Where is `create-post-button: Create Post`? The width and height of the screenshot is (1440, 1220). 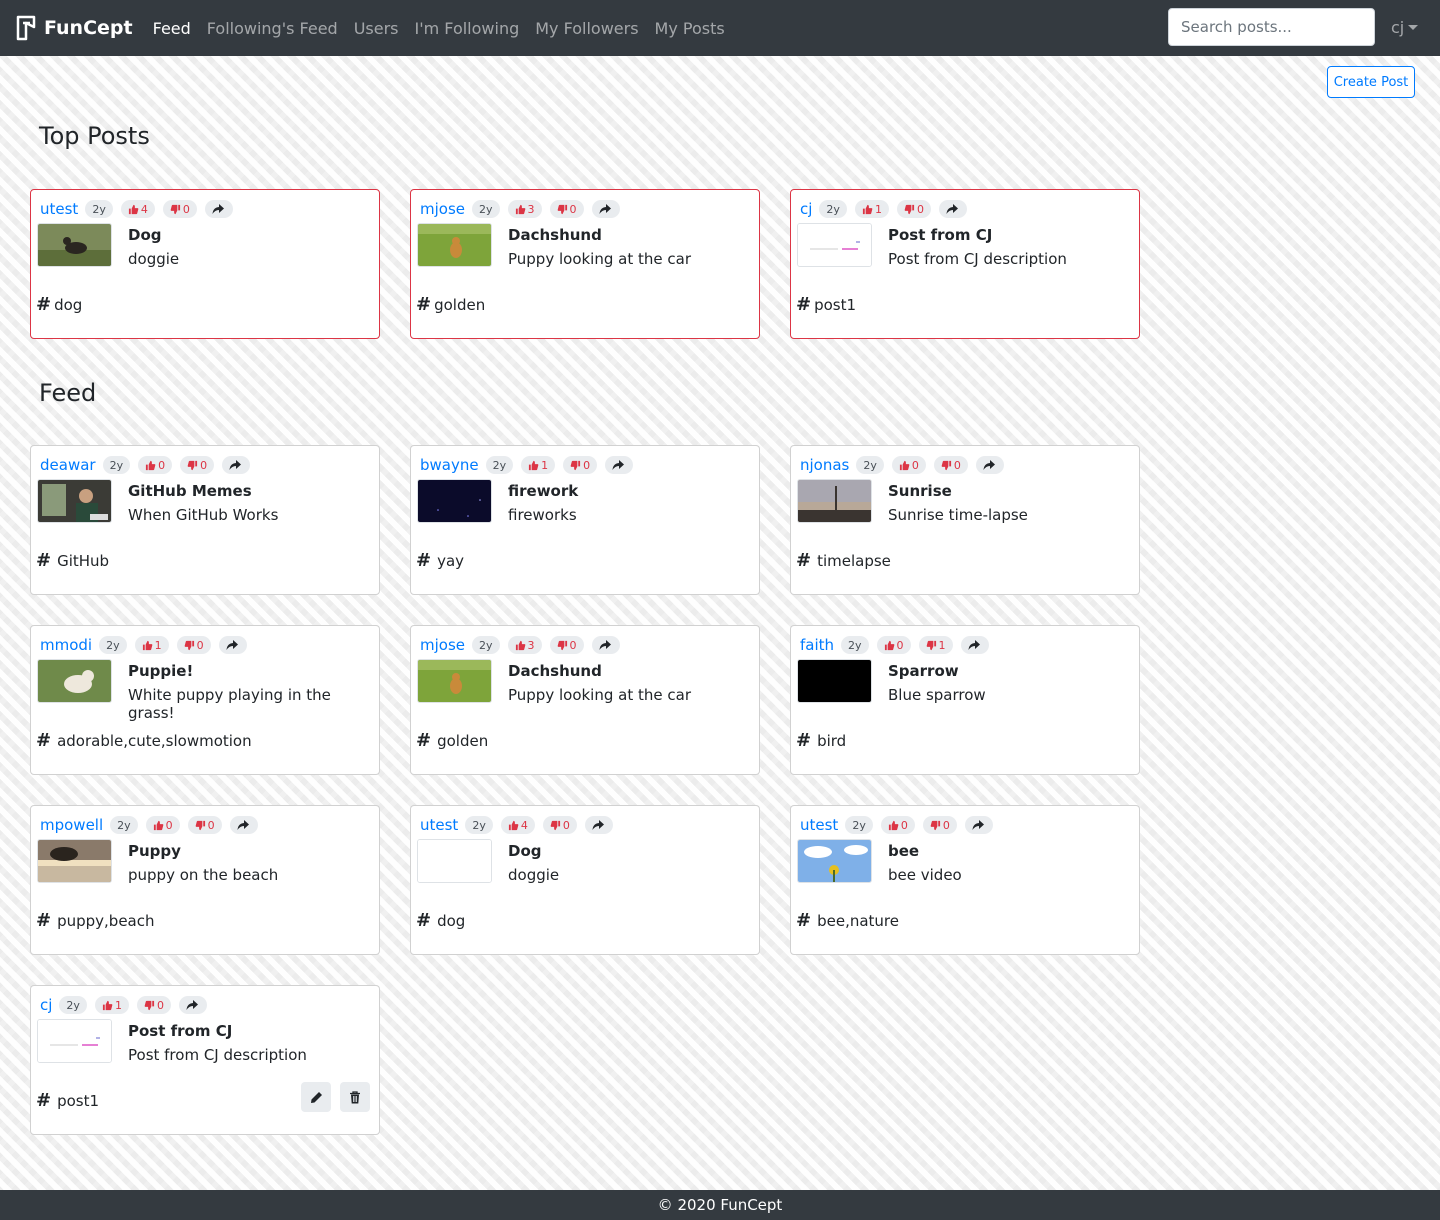
create-post-button: Create Post is located at coordinates (1371, 82).